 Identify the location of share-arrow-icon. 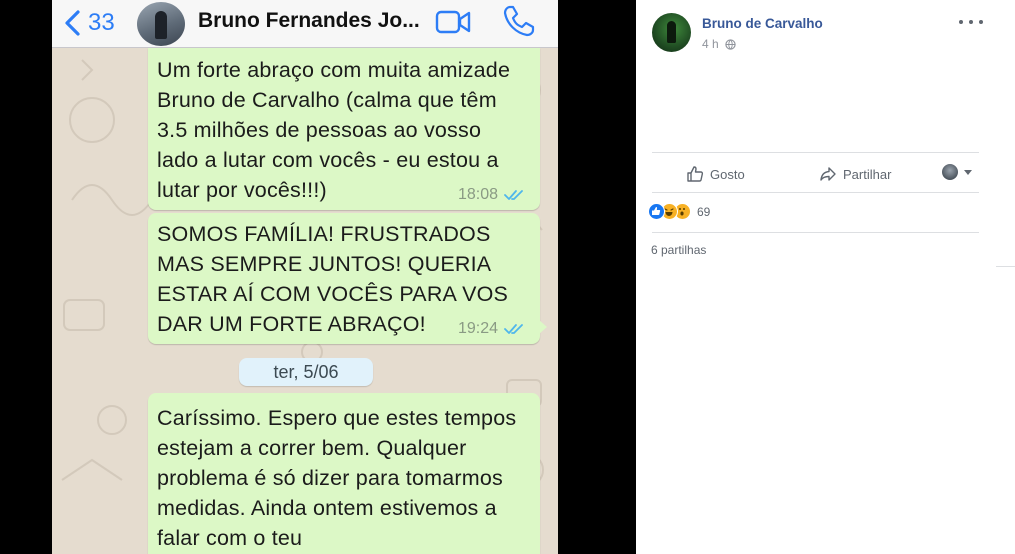
(828, 174).